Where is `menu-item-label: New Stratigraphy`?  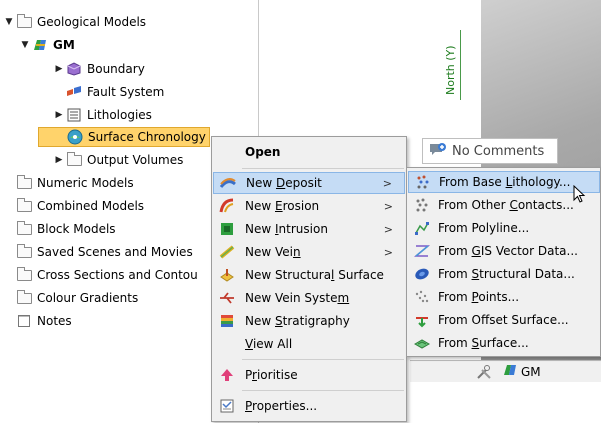
menu-item-label: New Stratigraphy is located at coordinates (297, 321).